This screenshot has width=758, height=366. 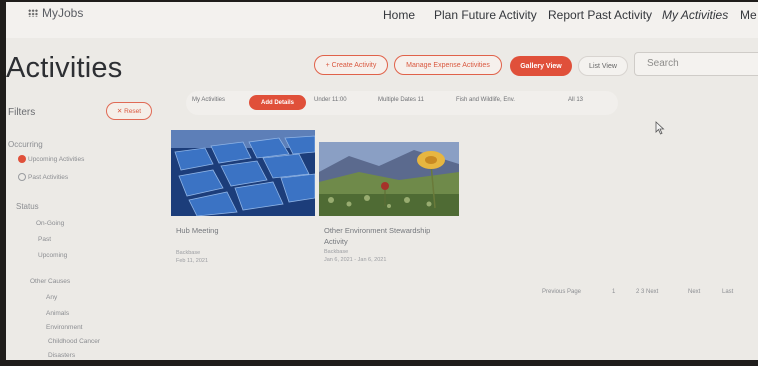 What do you see at coordinates (663, 63) in the screenshot?
I see `search-placeholder: Search` at bounding box center [663, 63].